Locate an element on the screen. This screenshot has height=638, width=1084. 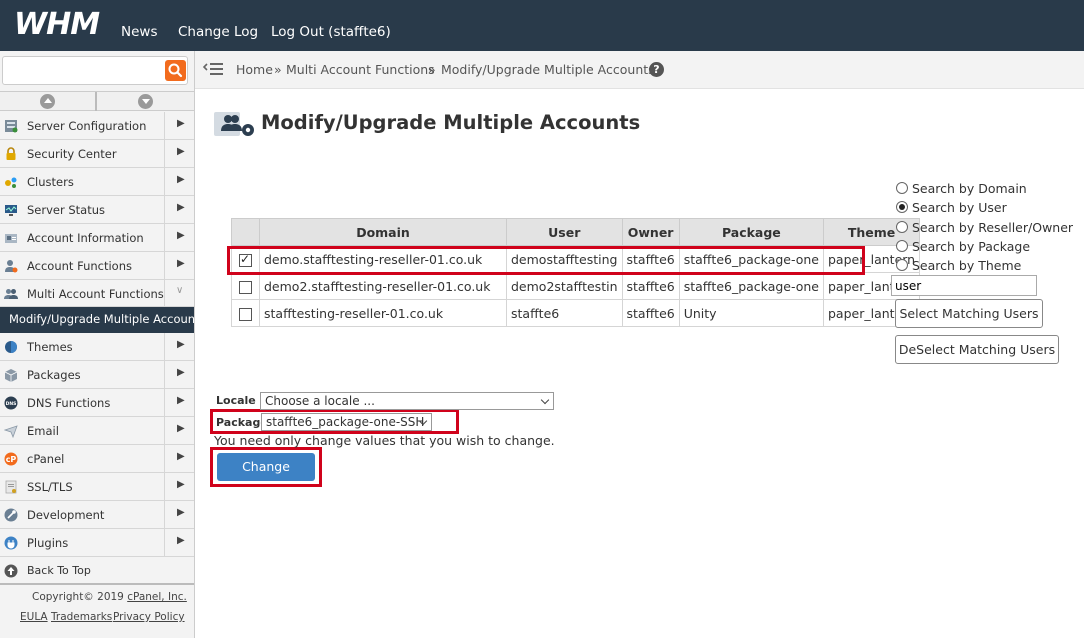
sidebar-item-clusters: Clusters ▶ is located at coordinates (97, 182).